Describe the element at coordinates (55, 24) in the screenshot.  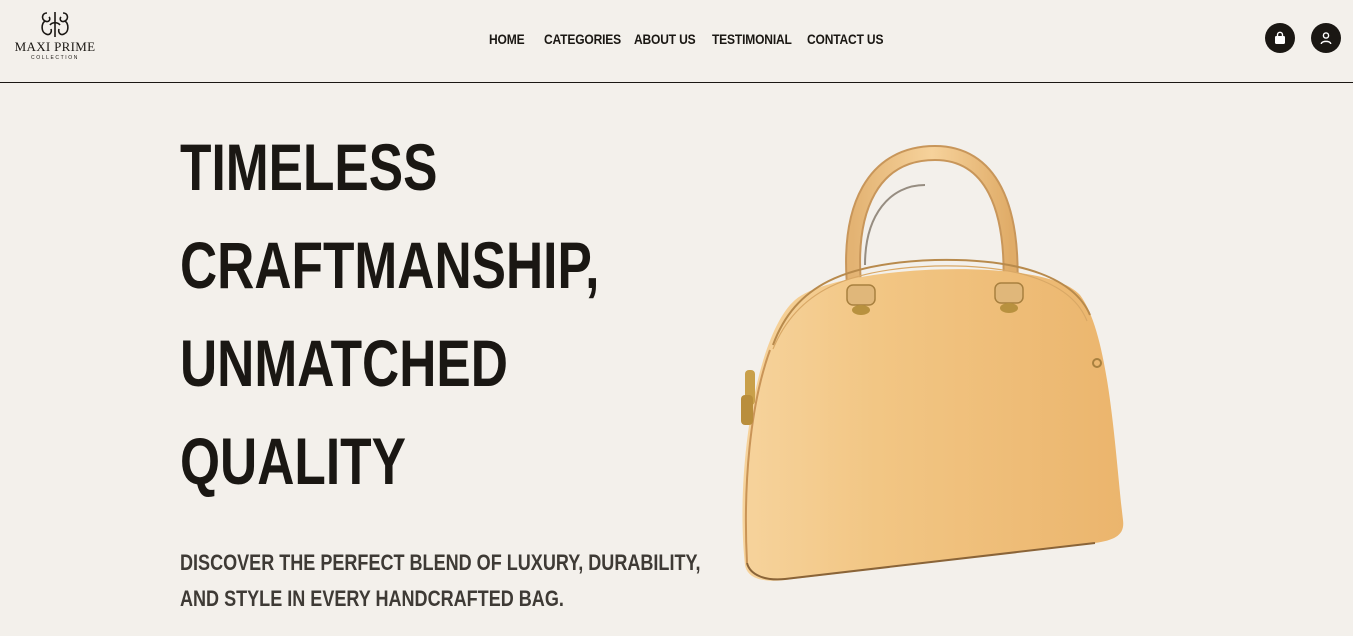
I see `logo-monogram-icon` at that location.